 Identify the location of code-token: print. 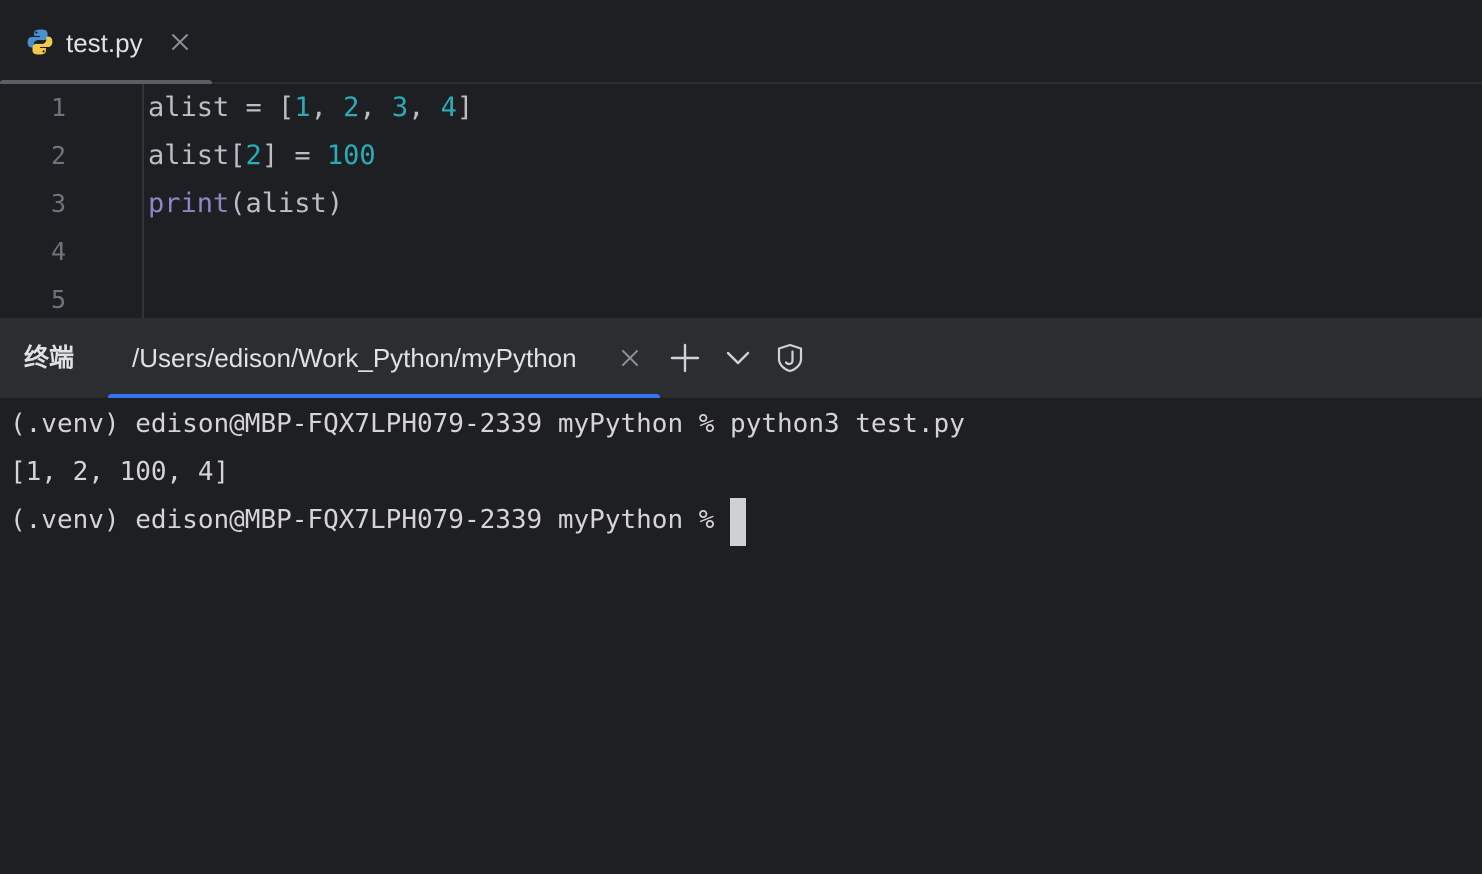
(189, 203).